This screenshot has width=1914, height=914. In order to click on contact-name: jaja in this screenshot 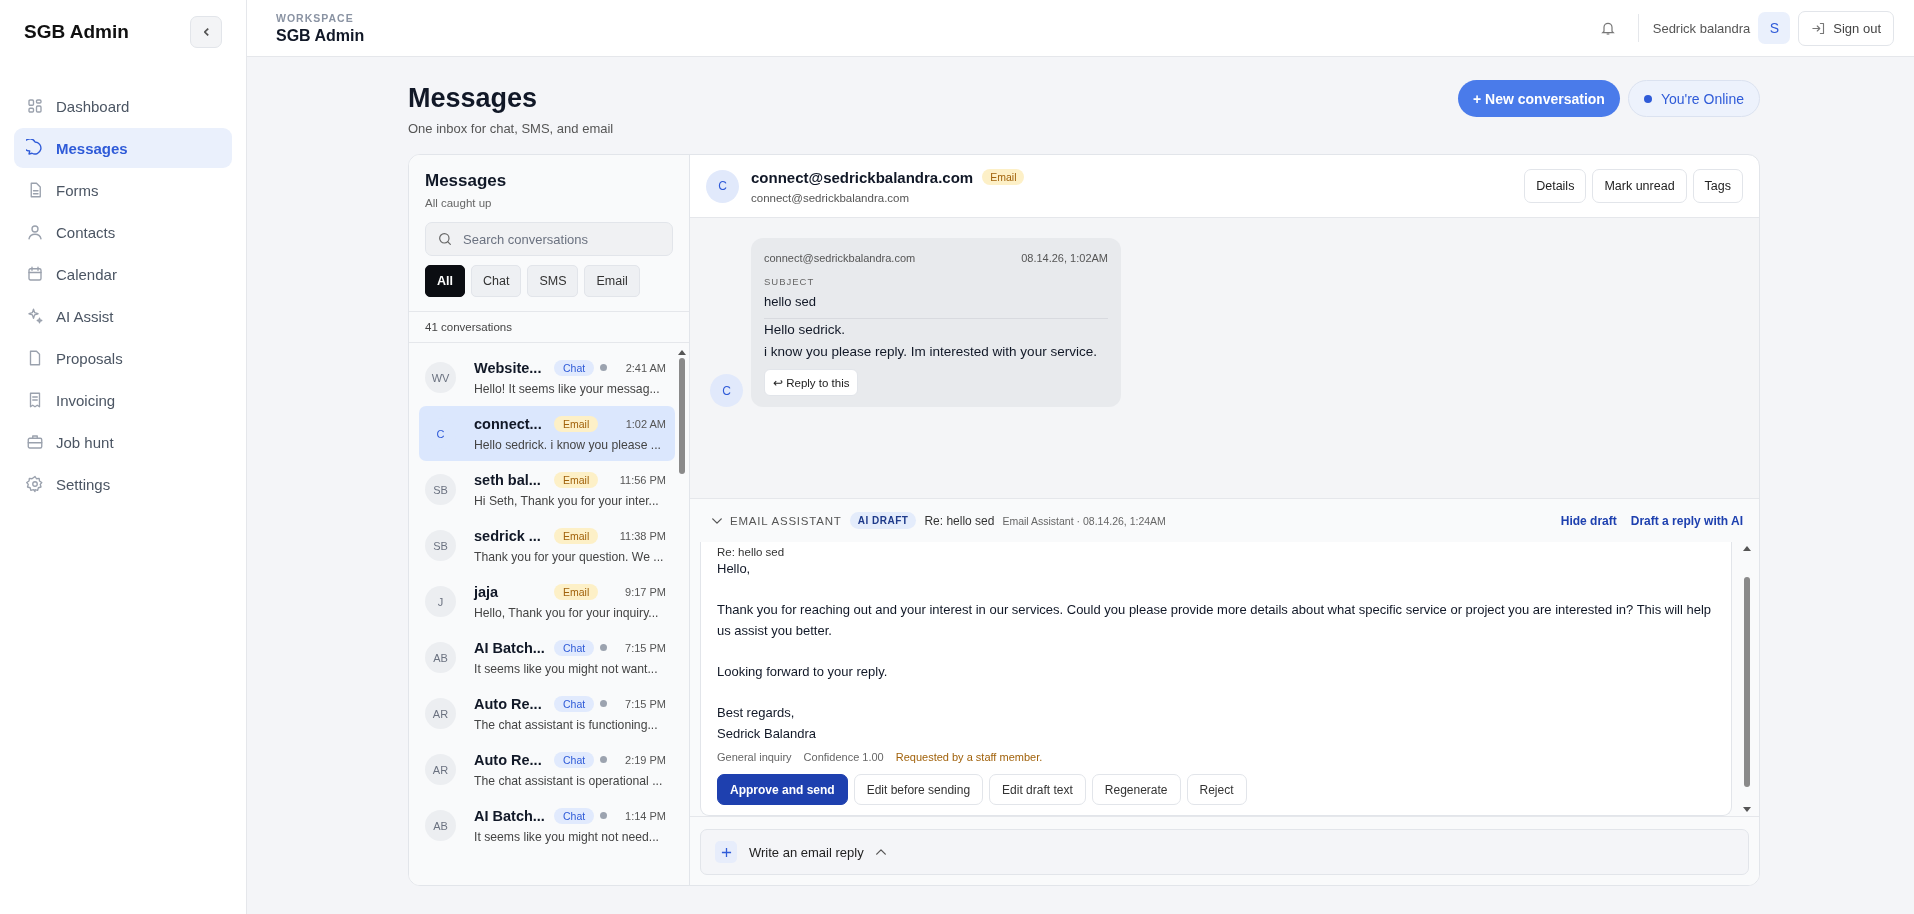, I will do `click(487, 591)`.